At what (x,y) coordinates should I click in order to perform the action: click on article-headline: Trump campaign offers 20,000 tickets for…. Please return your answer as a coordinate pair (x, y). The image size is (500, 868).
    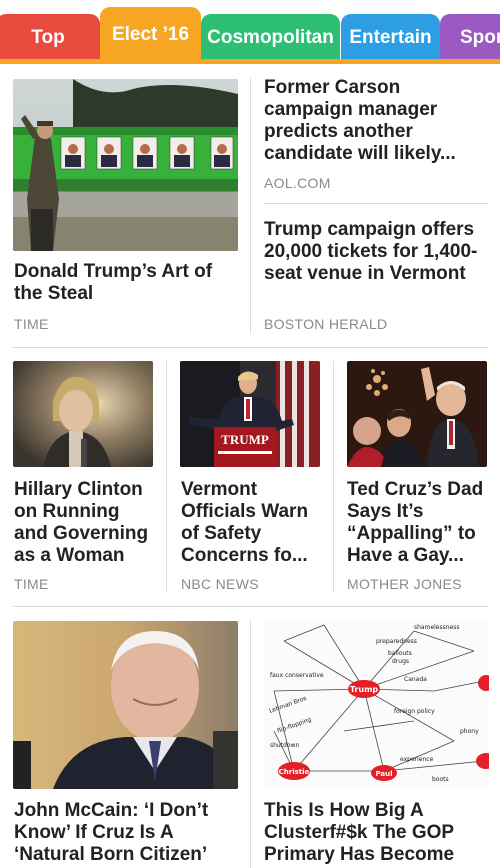
    Looking at the image, I should click on (371, 251).